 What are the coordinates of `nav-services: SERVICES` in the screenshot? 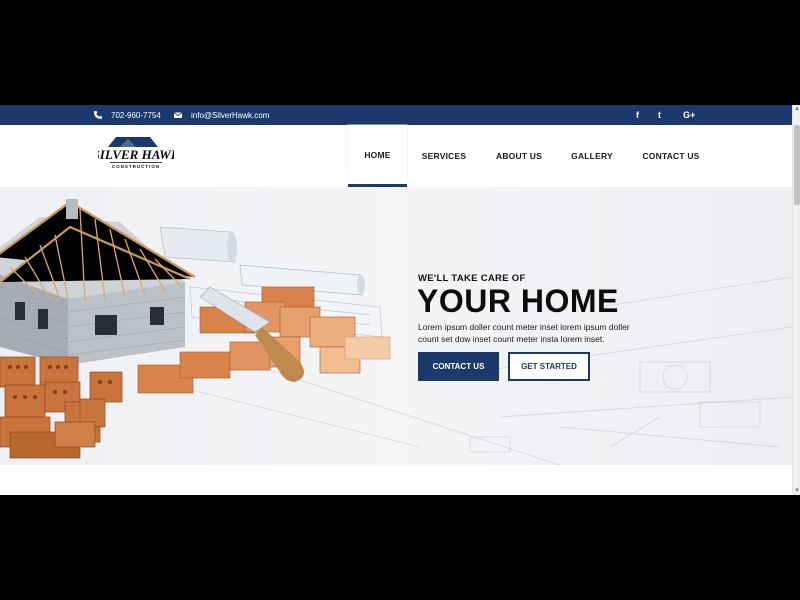 It's located at (444, 156).